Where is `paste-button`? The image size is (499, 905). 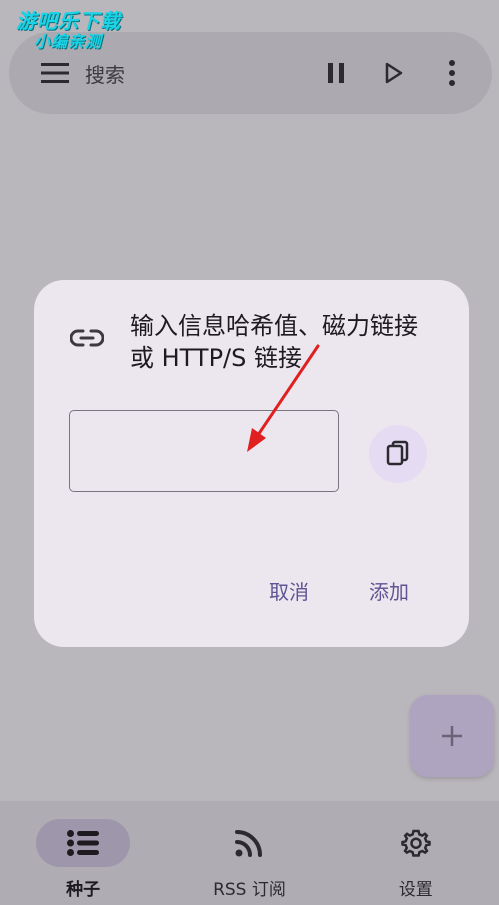 paste-button is located at coordinates (398, 454).